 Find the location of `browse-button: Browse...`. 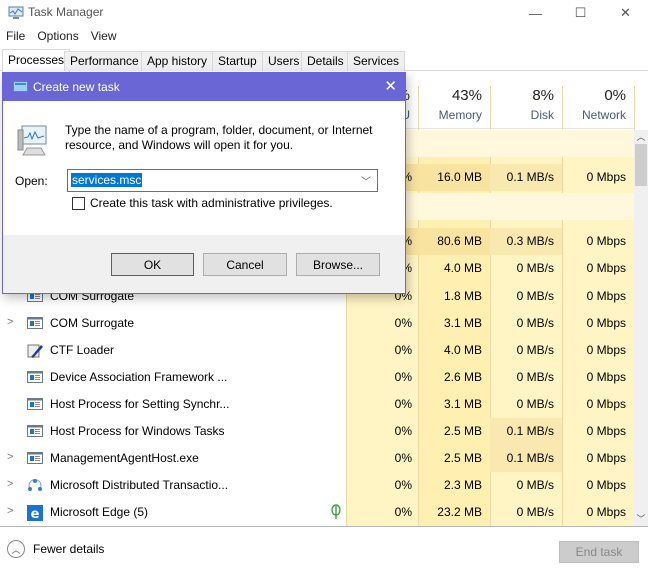

browse-button: Browse... is located at coordinates (338, 264).